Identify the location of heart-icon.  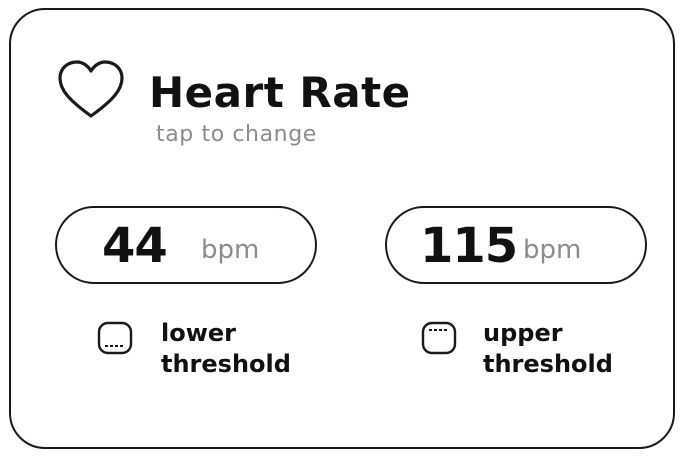
(91, 89).